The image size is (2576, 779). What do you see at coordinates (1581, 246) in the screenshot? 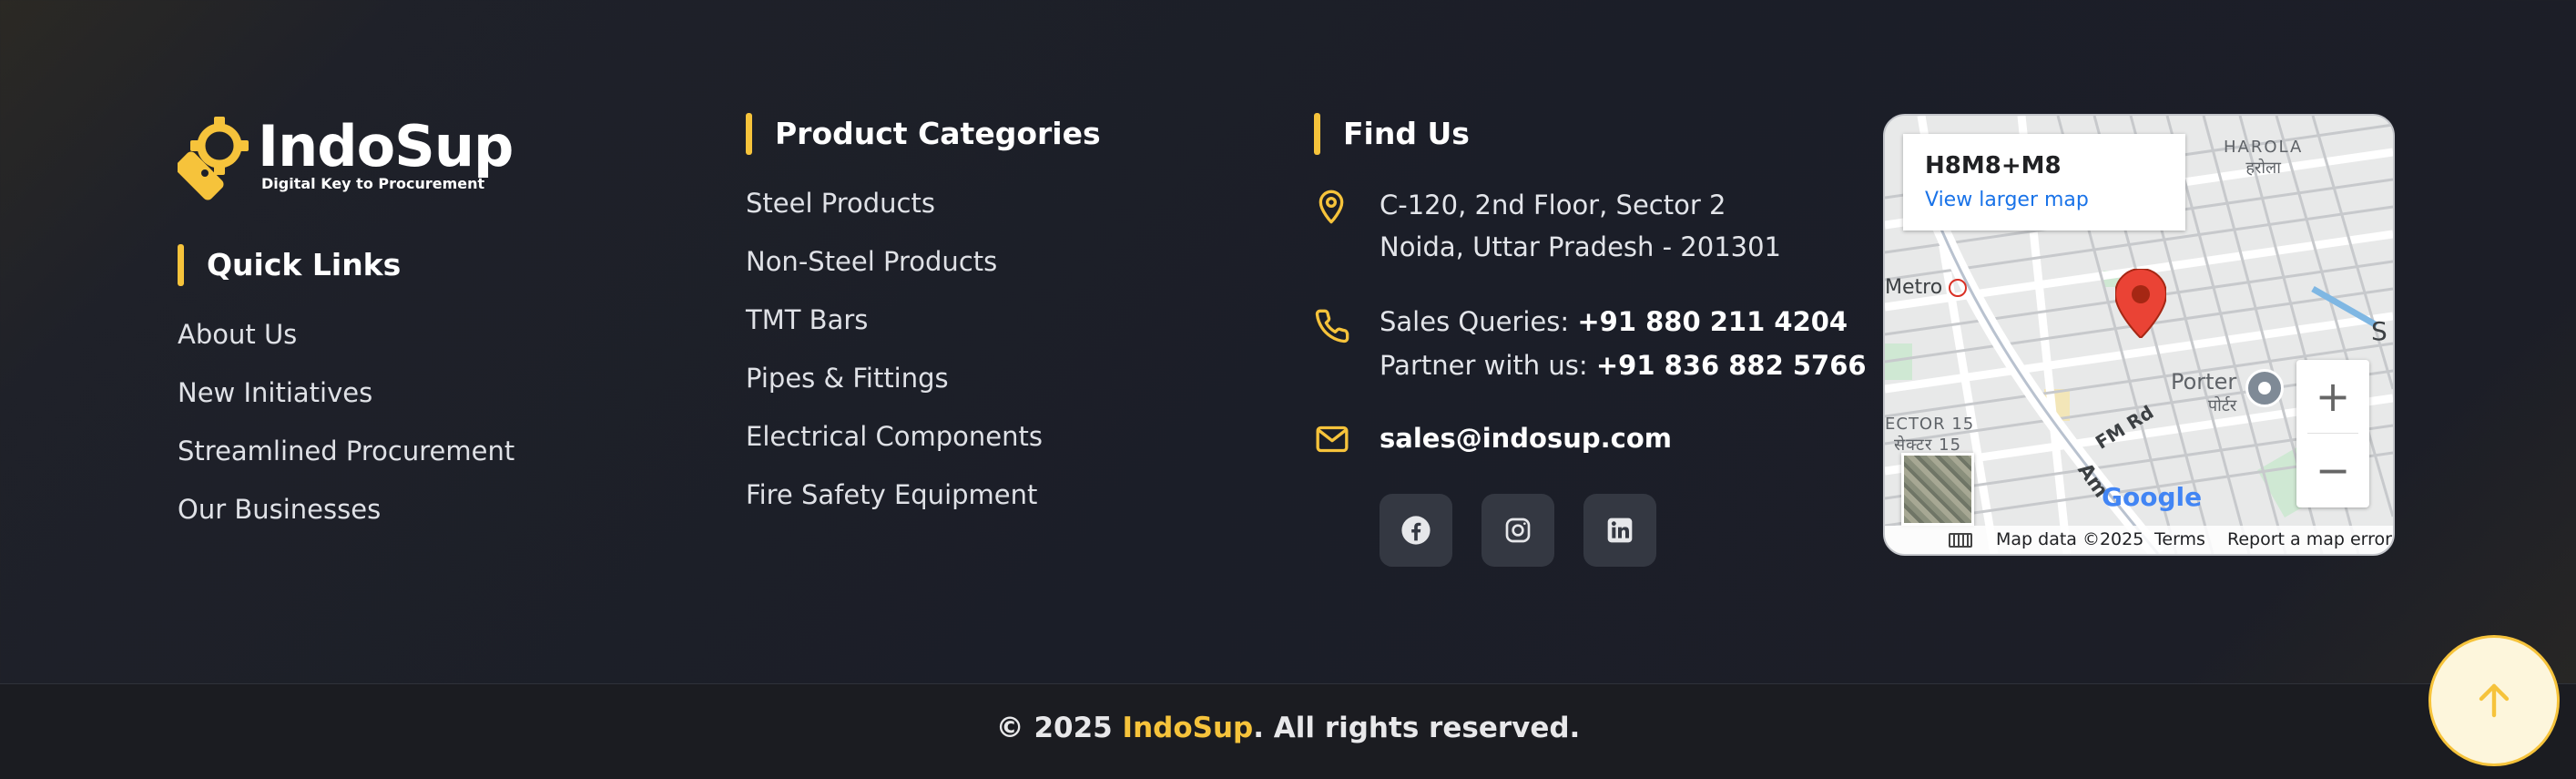
I see `address-line-2: Noida, Uttar Pradesh - 201301` at bounding box center [1581, 246].